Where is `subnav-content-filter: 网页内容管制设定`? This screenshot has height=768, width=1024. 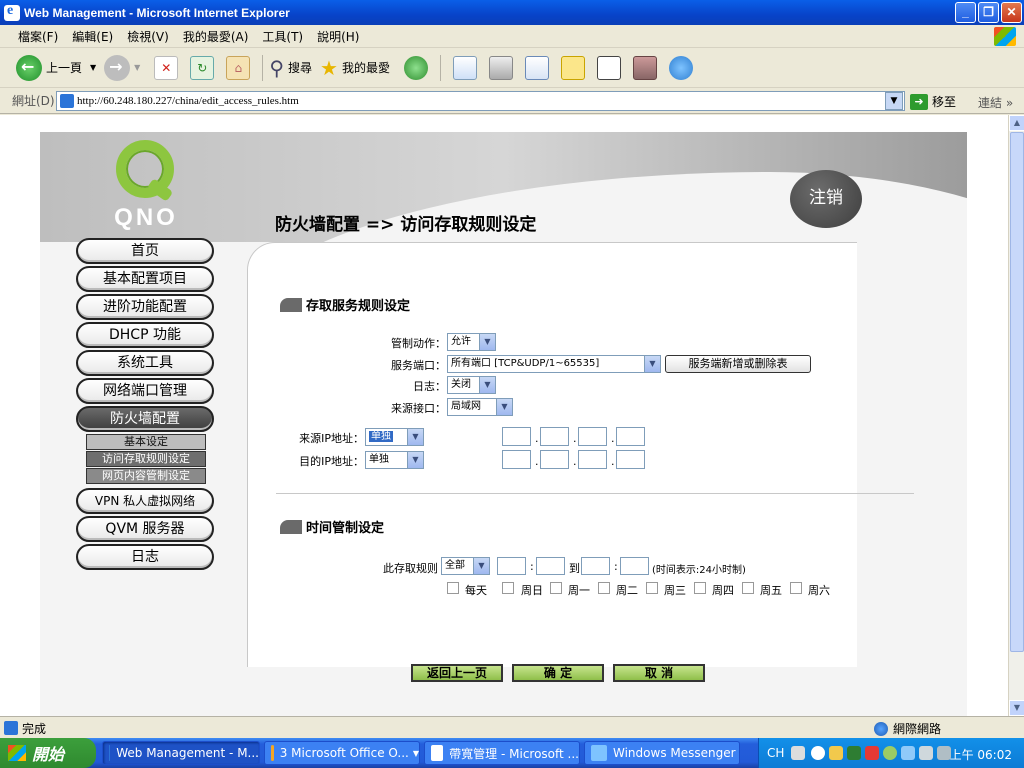
subnav-content-filter: 网页内容管制设定 is located at coordinates (146, 476).